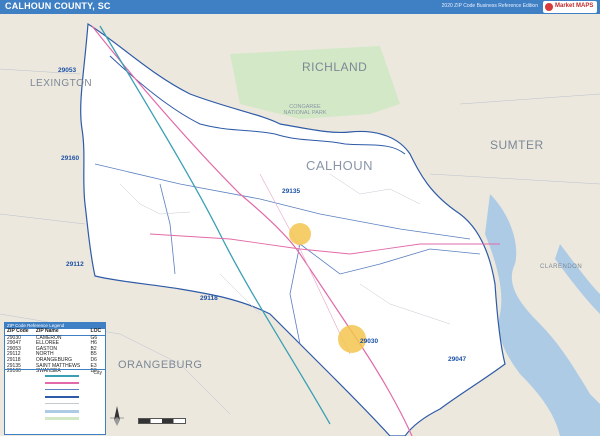 The image size is (600, 436). I want to click on map-title: CALHOUN COUNTY, SC, so click(58, 6).